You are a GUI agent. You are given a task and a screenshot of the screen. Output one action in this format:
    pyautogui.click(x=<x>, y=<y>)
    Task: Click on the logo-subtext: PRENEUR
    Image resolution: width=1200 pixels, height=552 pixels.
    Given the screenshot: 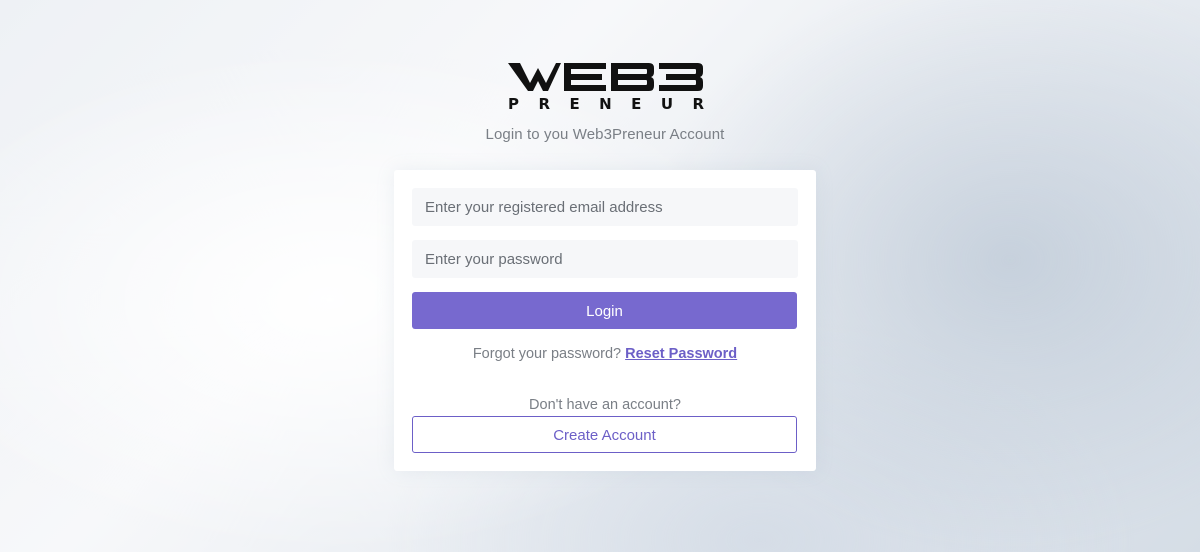 What is the action you would take?
    pyautogui.click(x=606, y=103)
    